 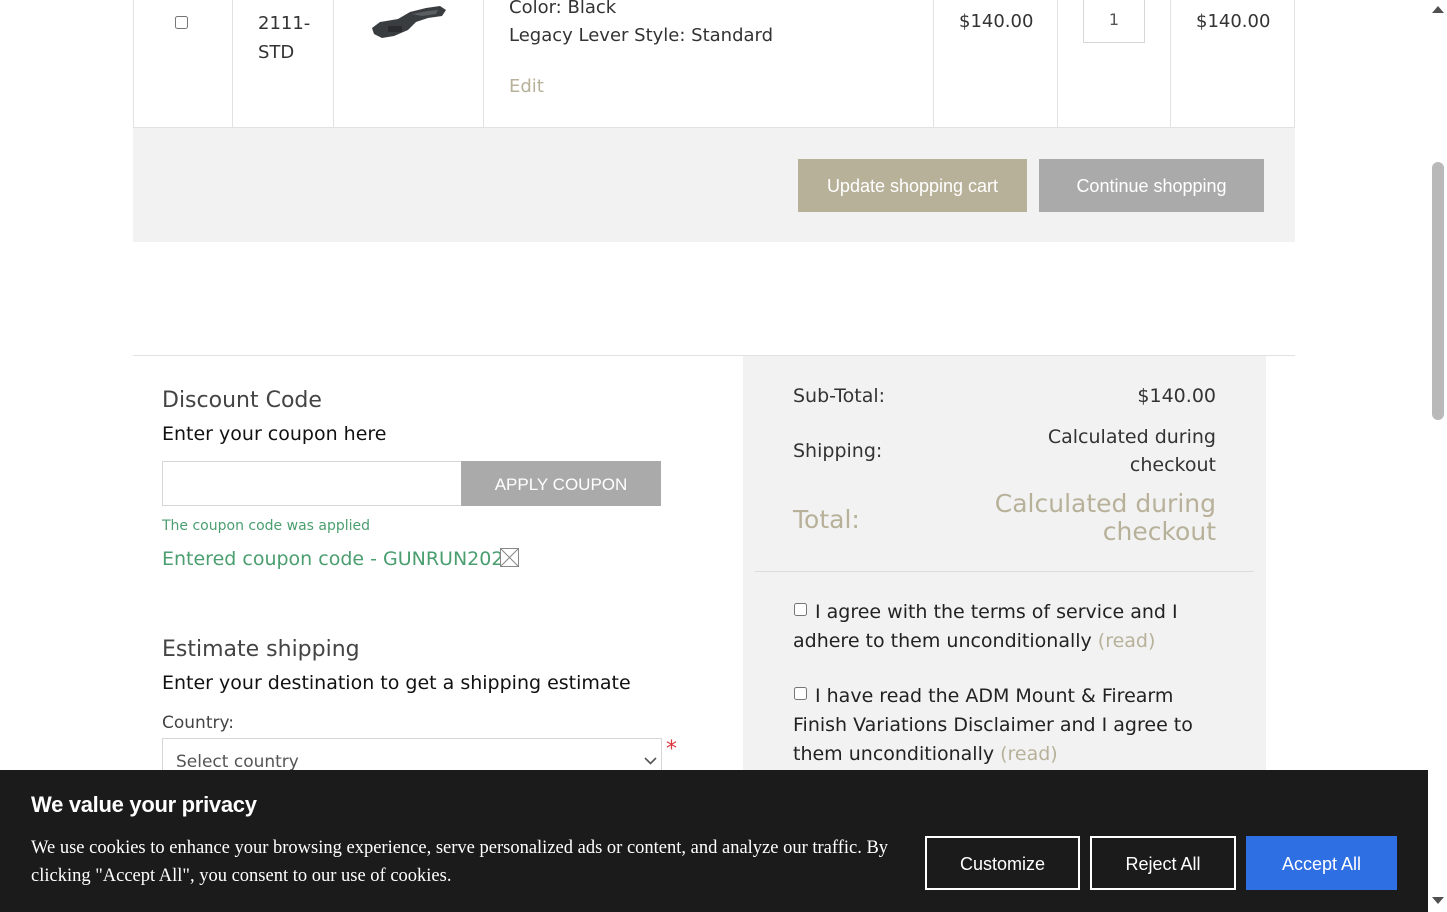 What do you see at coordinates (1114, 21) in the screenshot?
I see `quantity-input: 1` at bounding box center [1114, 21].